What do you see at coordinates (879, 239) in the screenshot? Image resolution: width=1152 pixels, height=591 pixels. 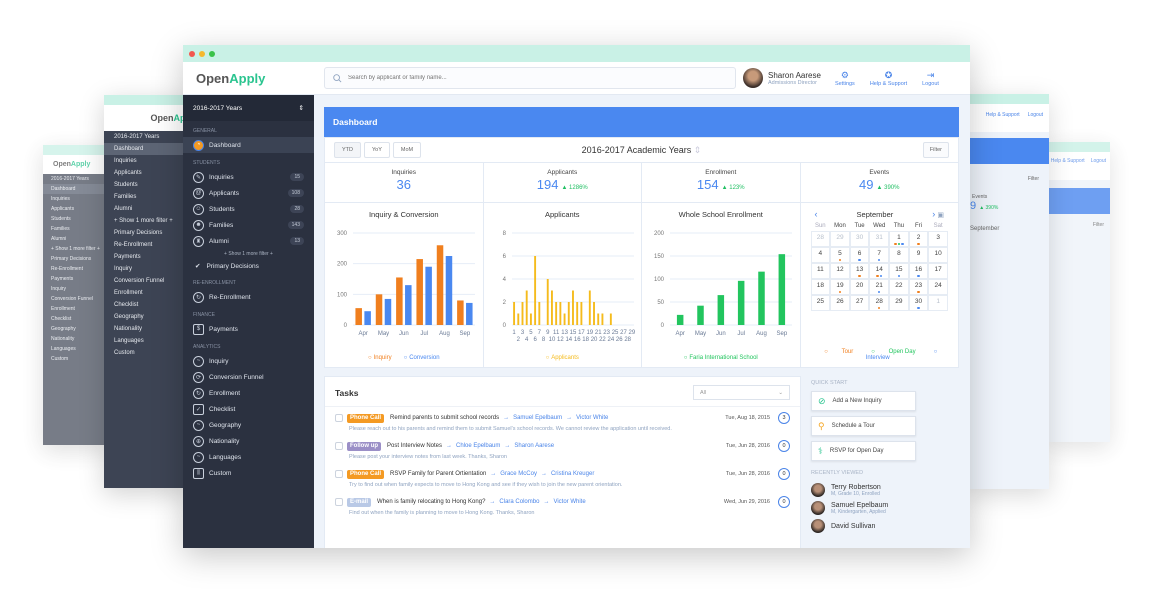 I see `calendar-day: 31` at bounding box center [879, 239].